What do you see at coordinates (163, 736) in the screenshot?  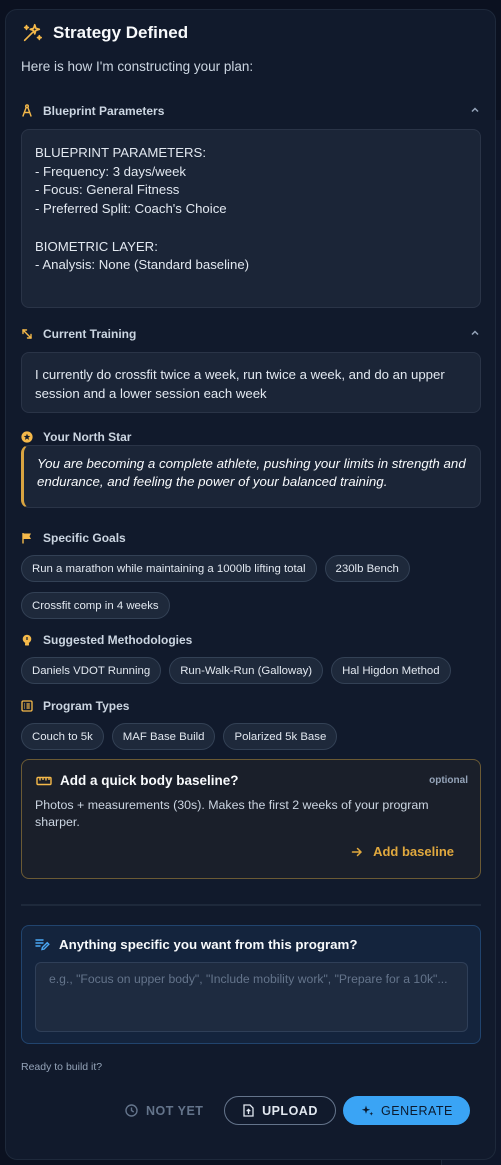 I see `program-type-chip: MAF Base Build` at bounding box center [163, 736].